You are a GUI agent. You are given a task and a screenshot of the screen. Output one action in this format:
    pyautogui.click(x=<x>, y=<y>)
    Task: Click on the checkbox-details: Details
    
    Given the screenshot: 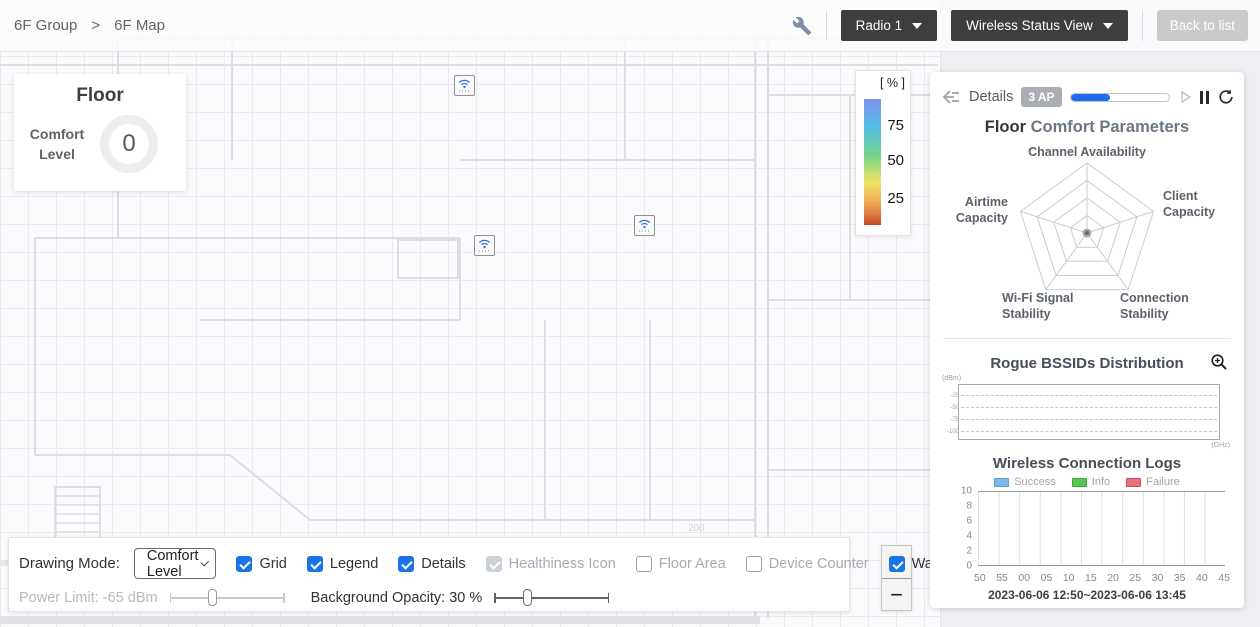 What is the action you would take?
    pyautogui.click(x=432, y=563)
    